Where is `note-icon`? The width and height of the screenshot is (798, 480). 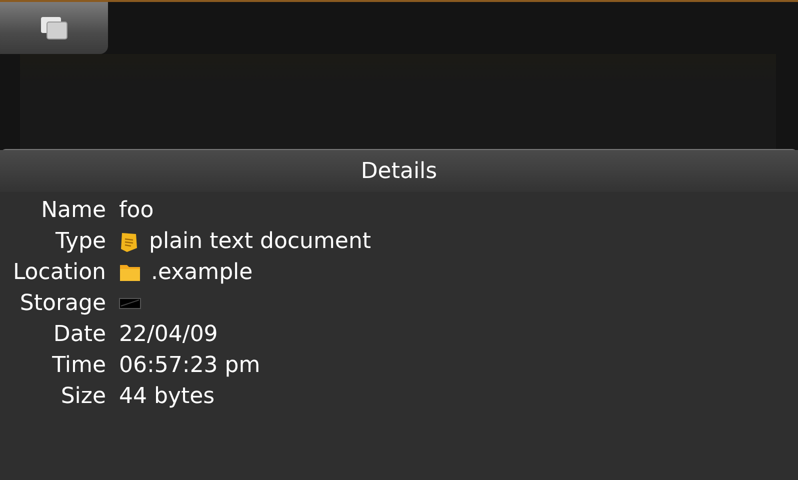
note-icon is located at coordinates (129, 241).